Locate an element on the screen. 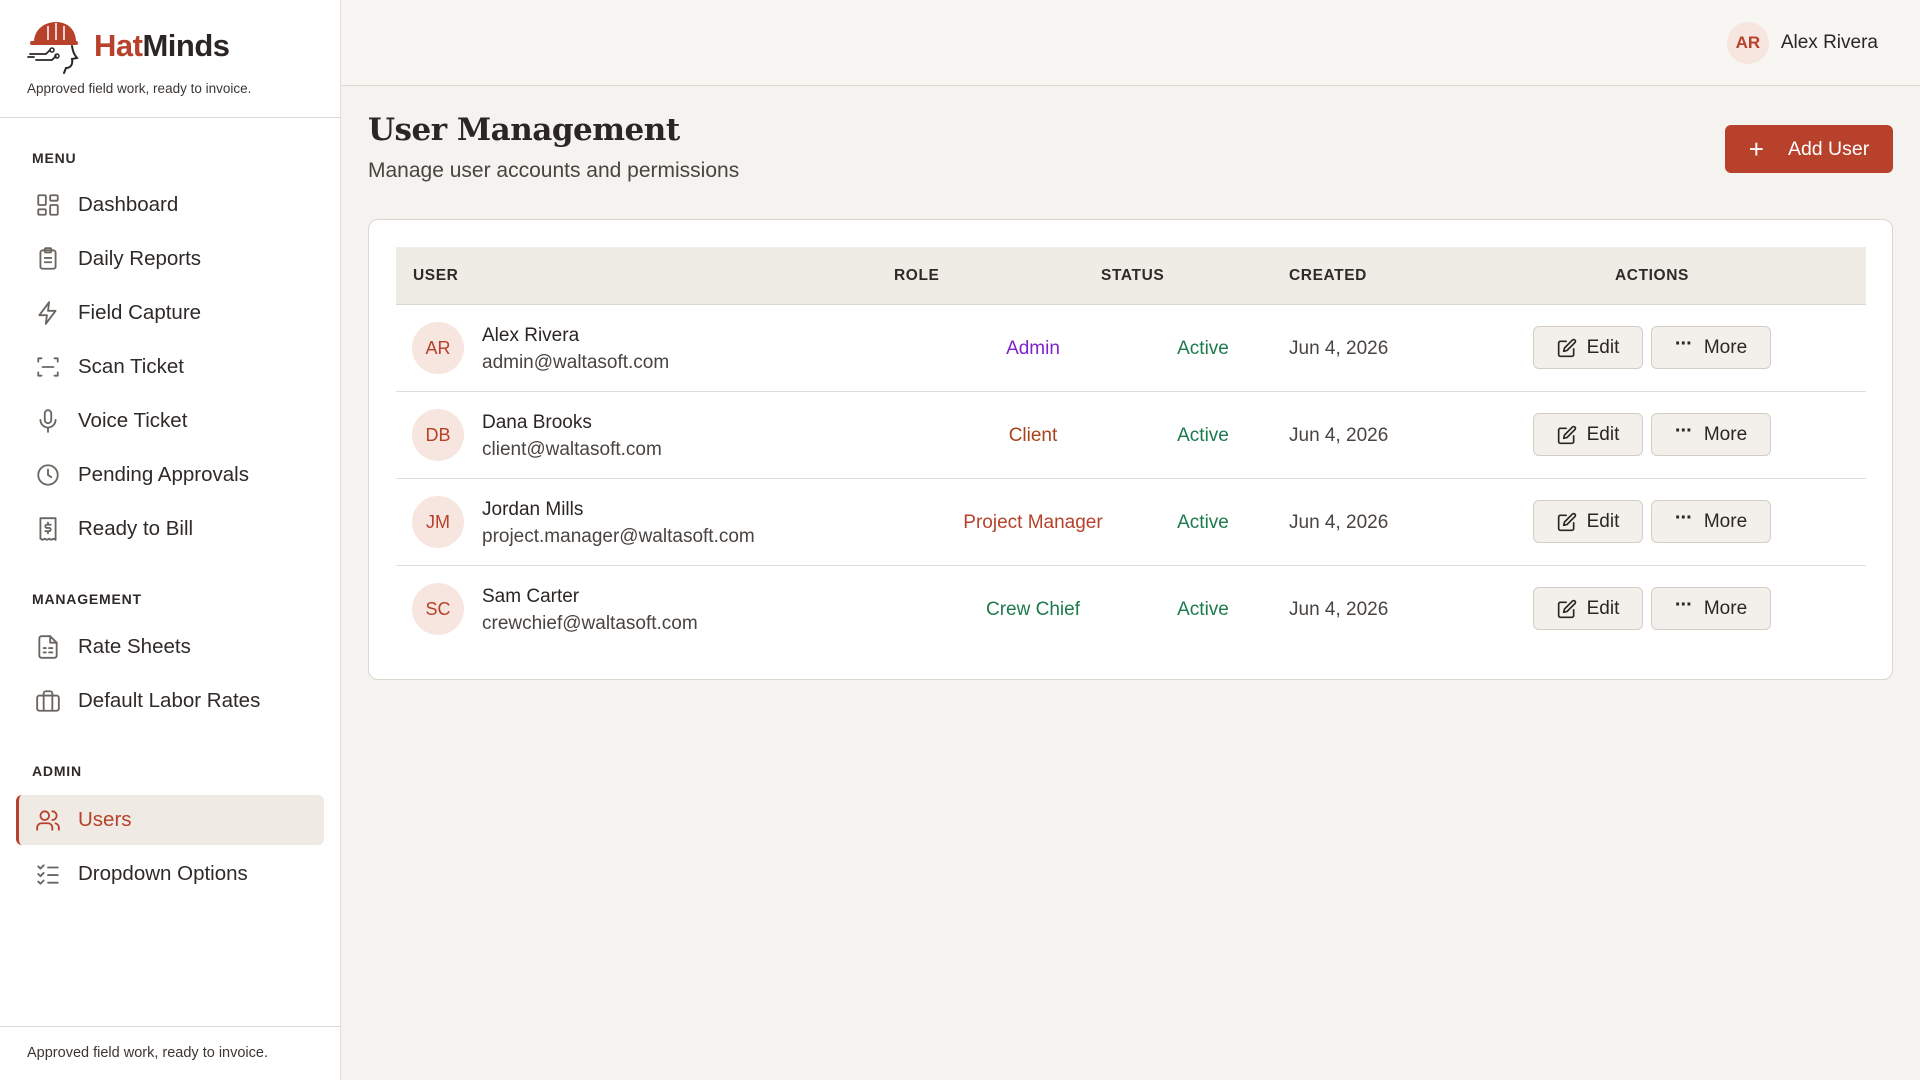 The width and height of the screenshot is (1920, 1080). sidebar-item-scan-ticket: Scan Ticket is located at coordinates (170, 367).